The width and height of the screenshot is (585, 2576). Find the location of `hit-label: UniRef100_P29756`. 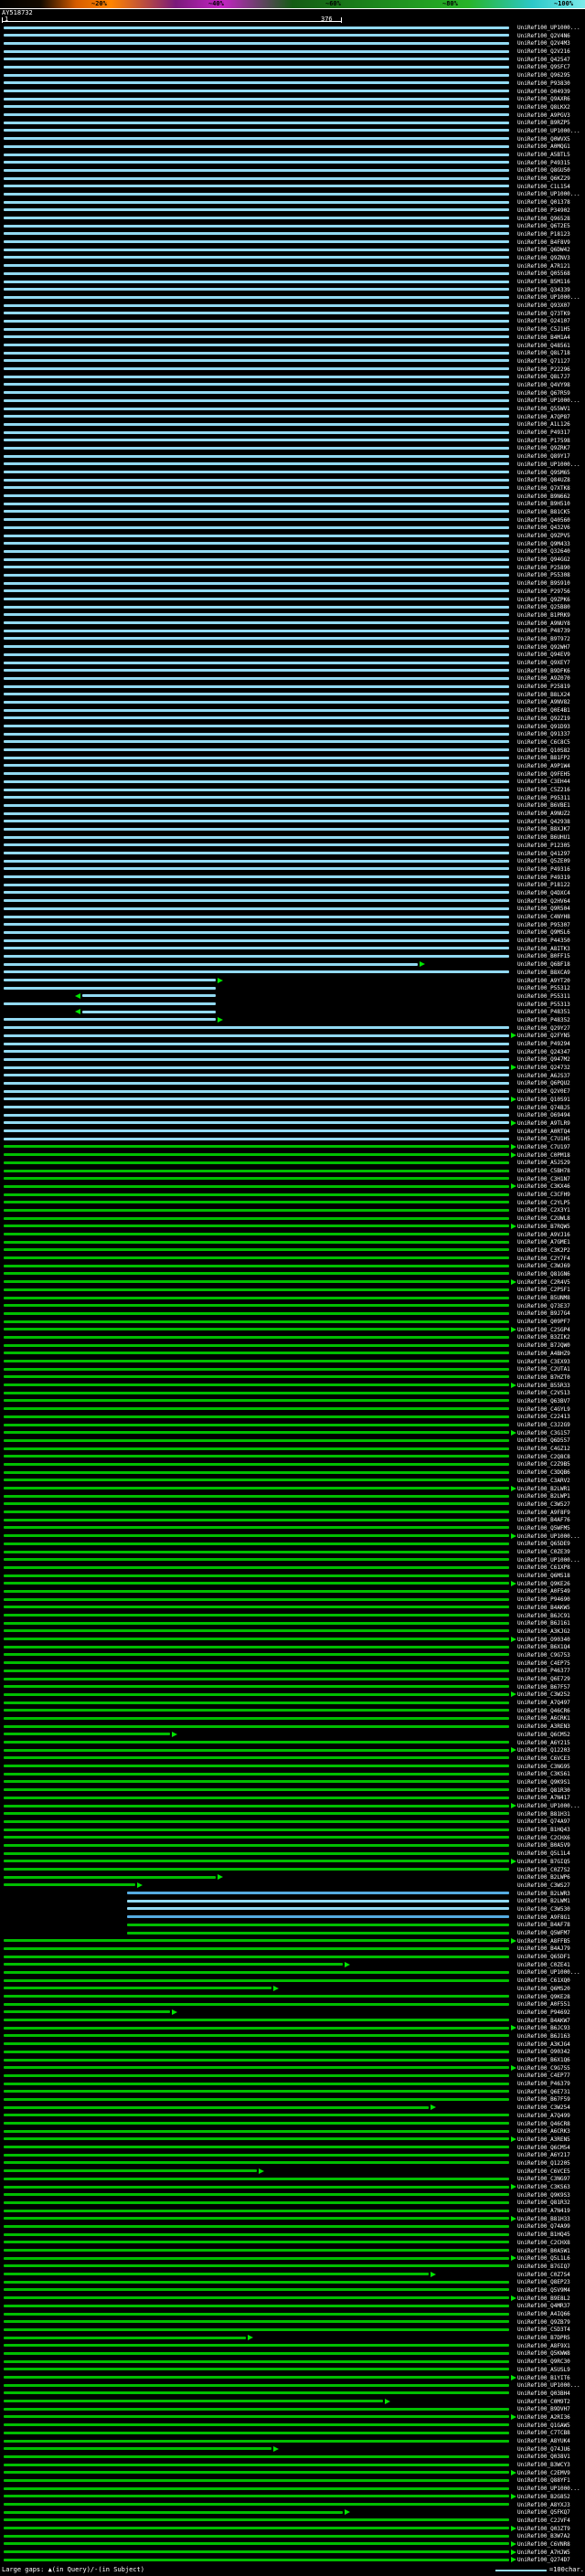

hit-label: UniRef100_P29756 is located at coordinates (543, 591).